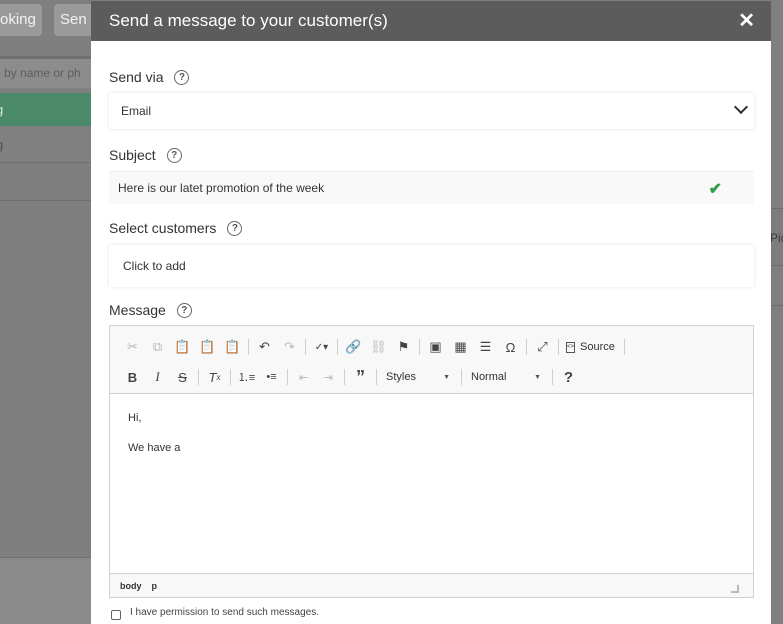 This screenshot has height=624, width=783. Describe the element at coordinates (435, 347) in the screenshot. I see `image-icon: ▣` at that location.